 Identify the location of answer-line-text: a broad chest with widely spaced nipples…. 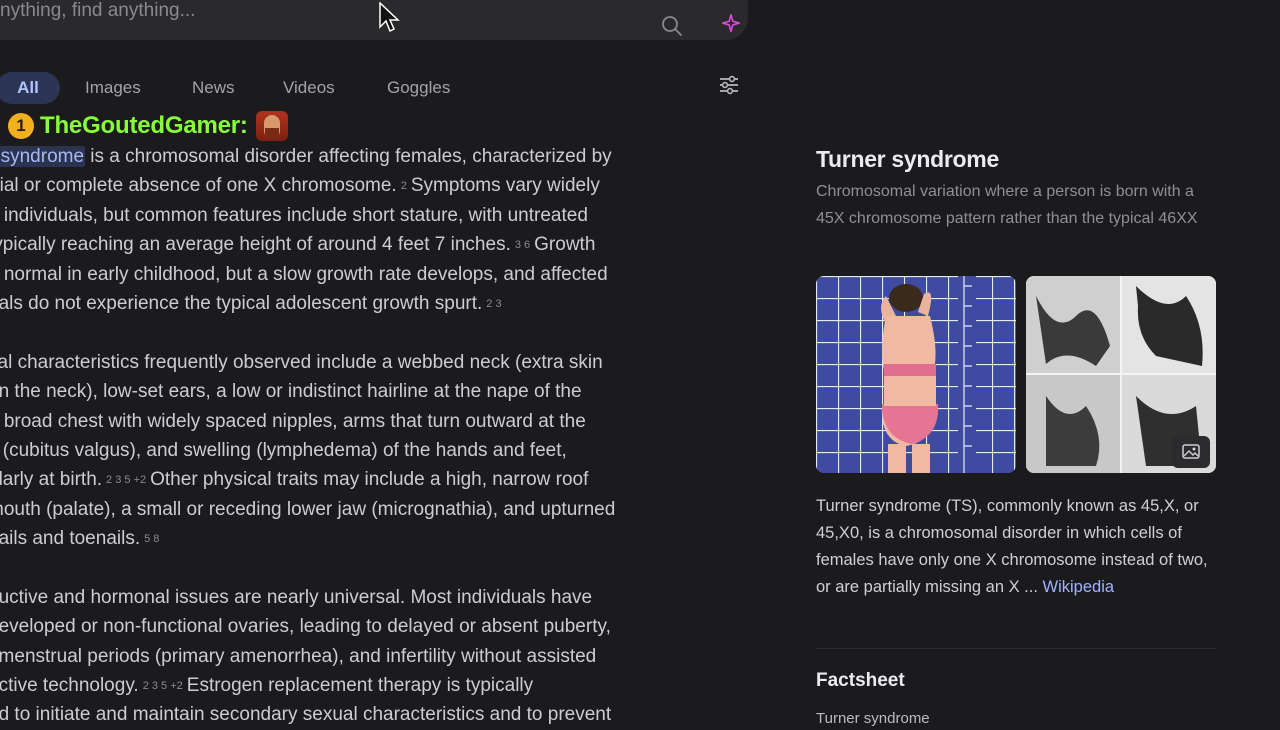
(293, 421).